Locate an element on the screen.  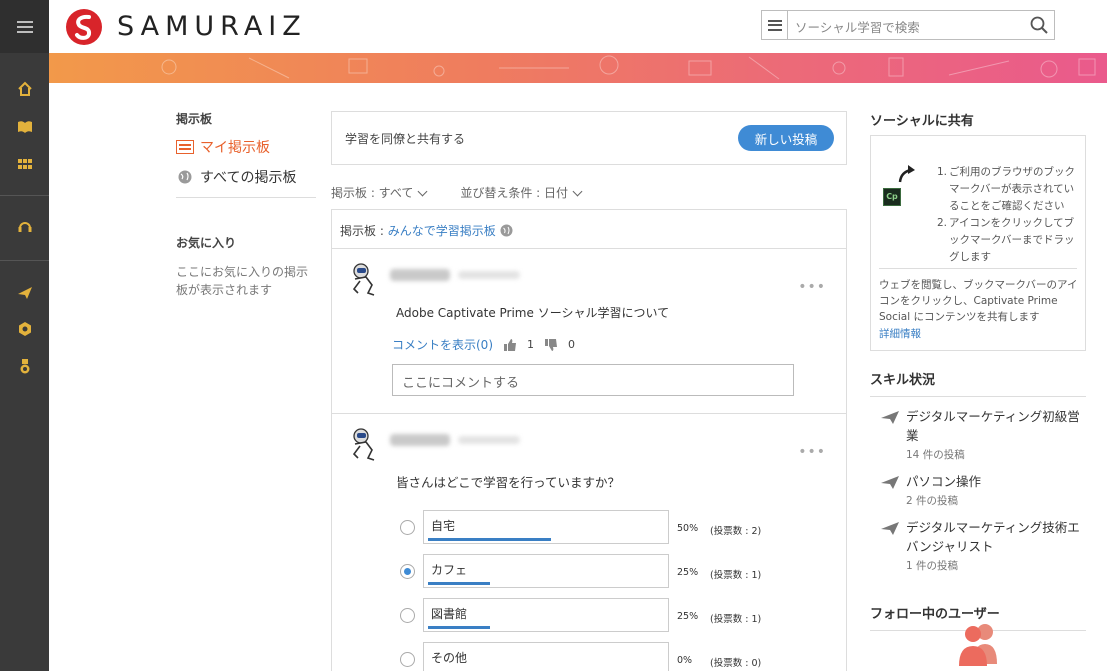
top-header: SAMURAIZ ソーシャル学習で検索 is located at coordinates (578, 26).